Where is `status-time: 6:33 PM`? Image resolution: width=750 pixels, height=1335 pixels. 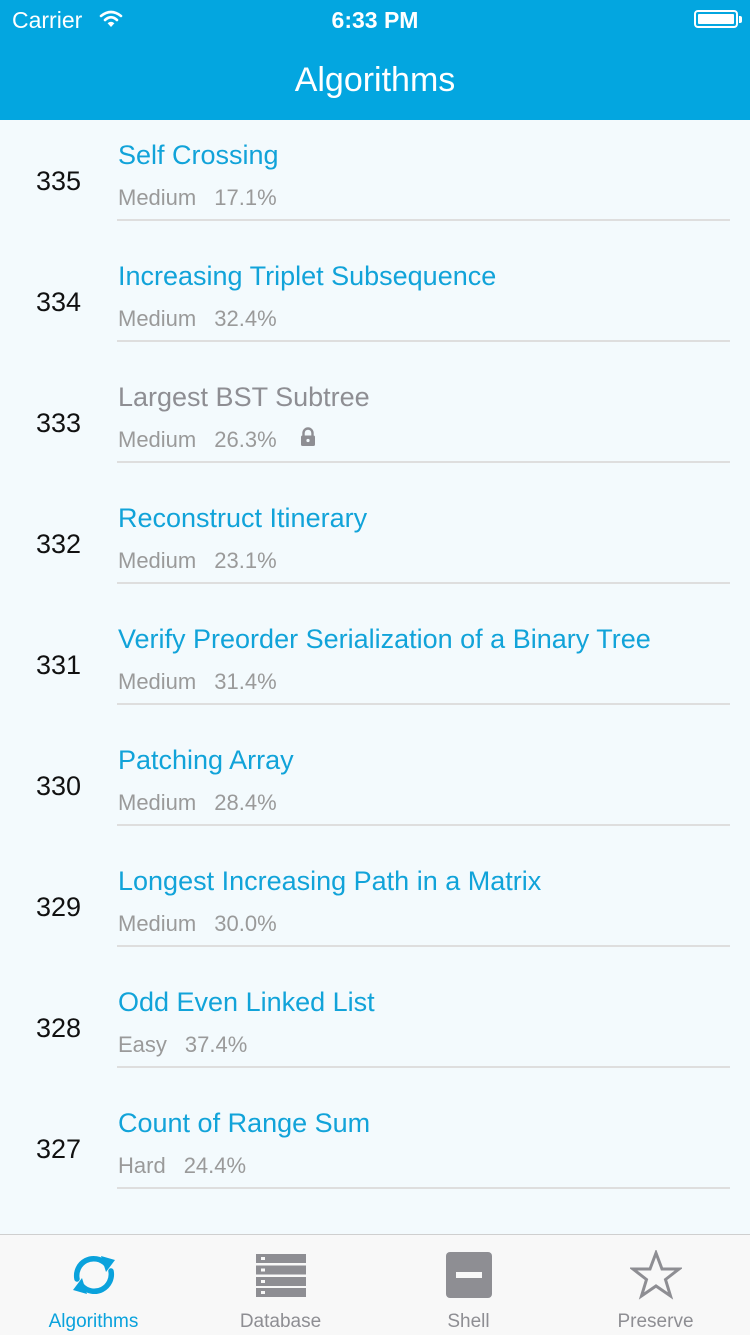
status-time: 6:33 PM is located at coordinates (375, 20).